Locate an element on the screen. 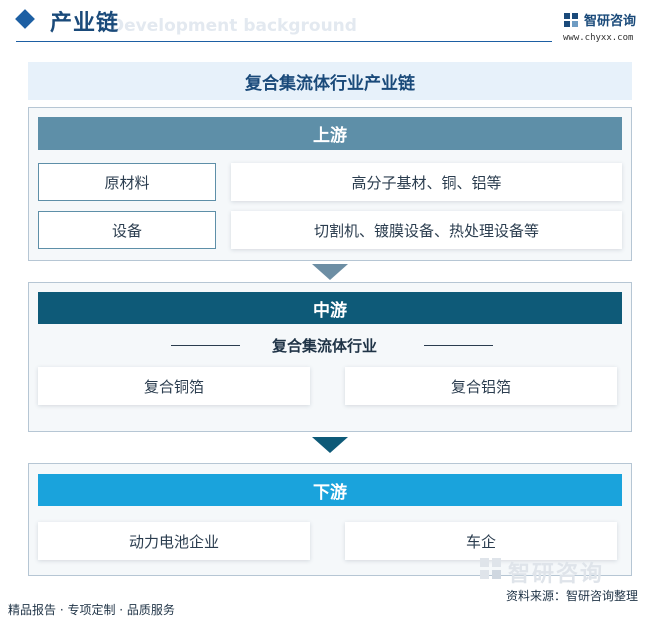 The width and height of the screenshot is (660, 622). upstream-heading: 上游 is located at coordinates (330, 133).